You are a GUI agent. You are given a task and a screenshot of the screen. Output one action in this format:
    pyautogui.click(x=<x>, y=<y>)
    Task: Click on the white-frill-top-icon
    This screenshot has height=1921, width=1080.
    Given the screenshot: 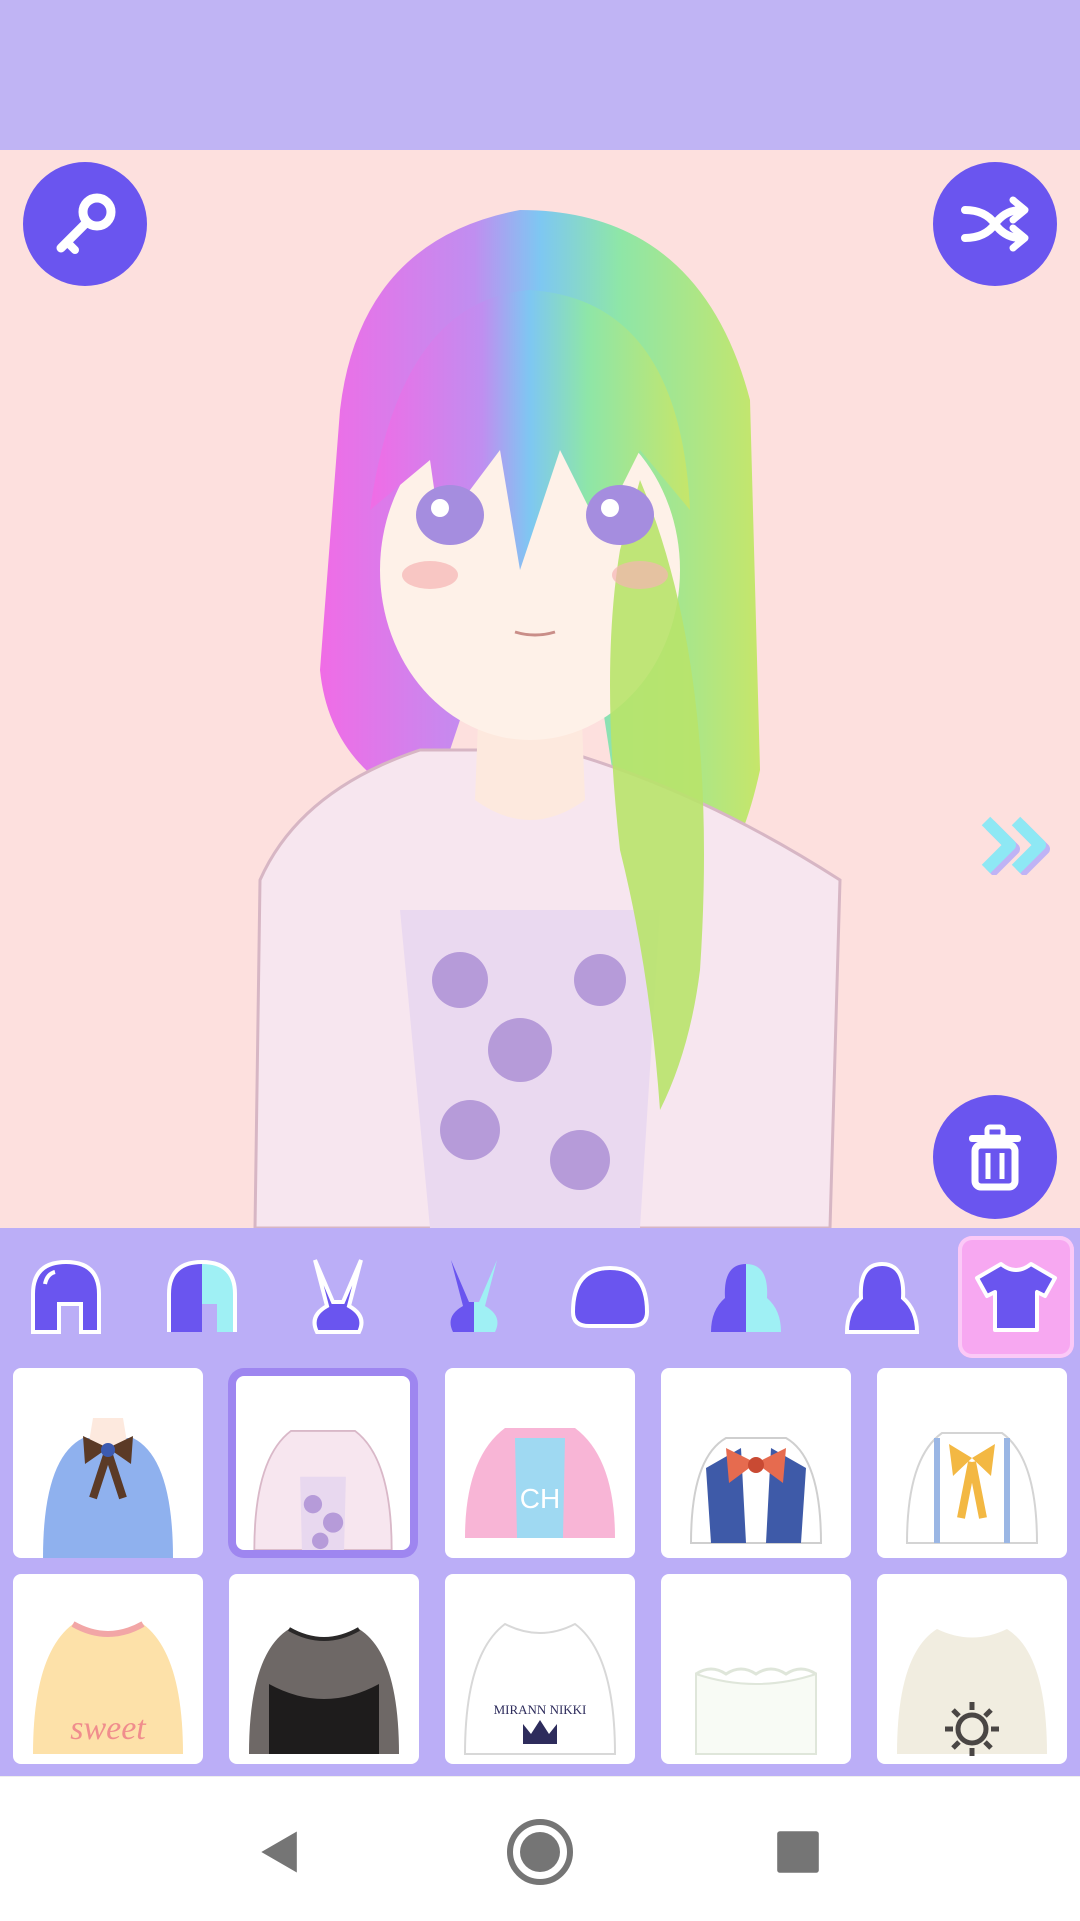 What is the action you would take?
    pyautogui.click(x=756, y=1711)
    